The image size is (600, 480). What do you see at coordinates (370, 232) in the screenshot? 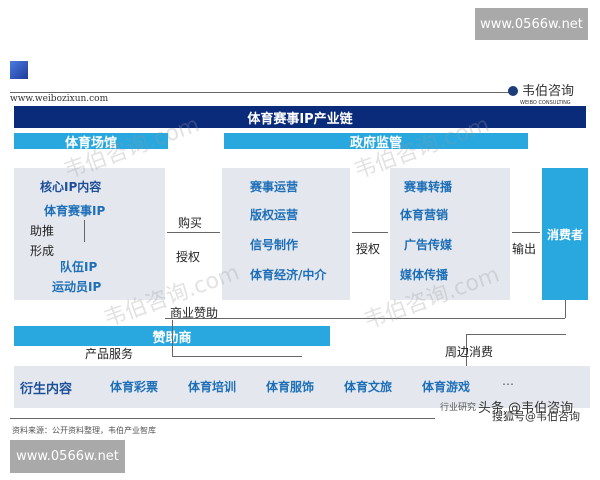
I see `arrow-license` at bounding box center [370, 232].